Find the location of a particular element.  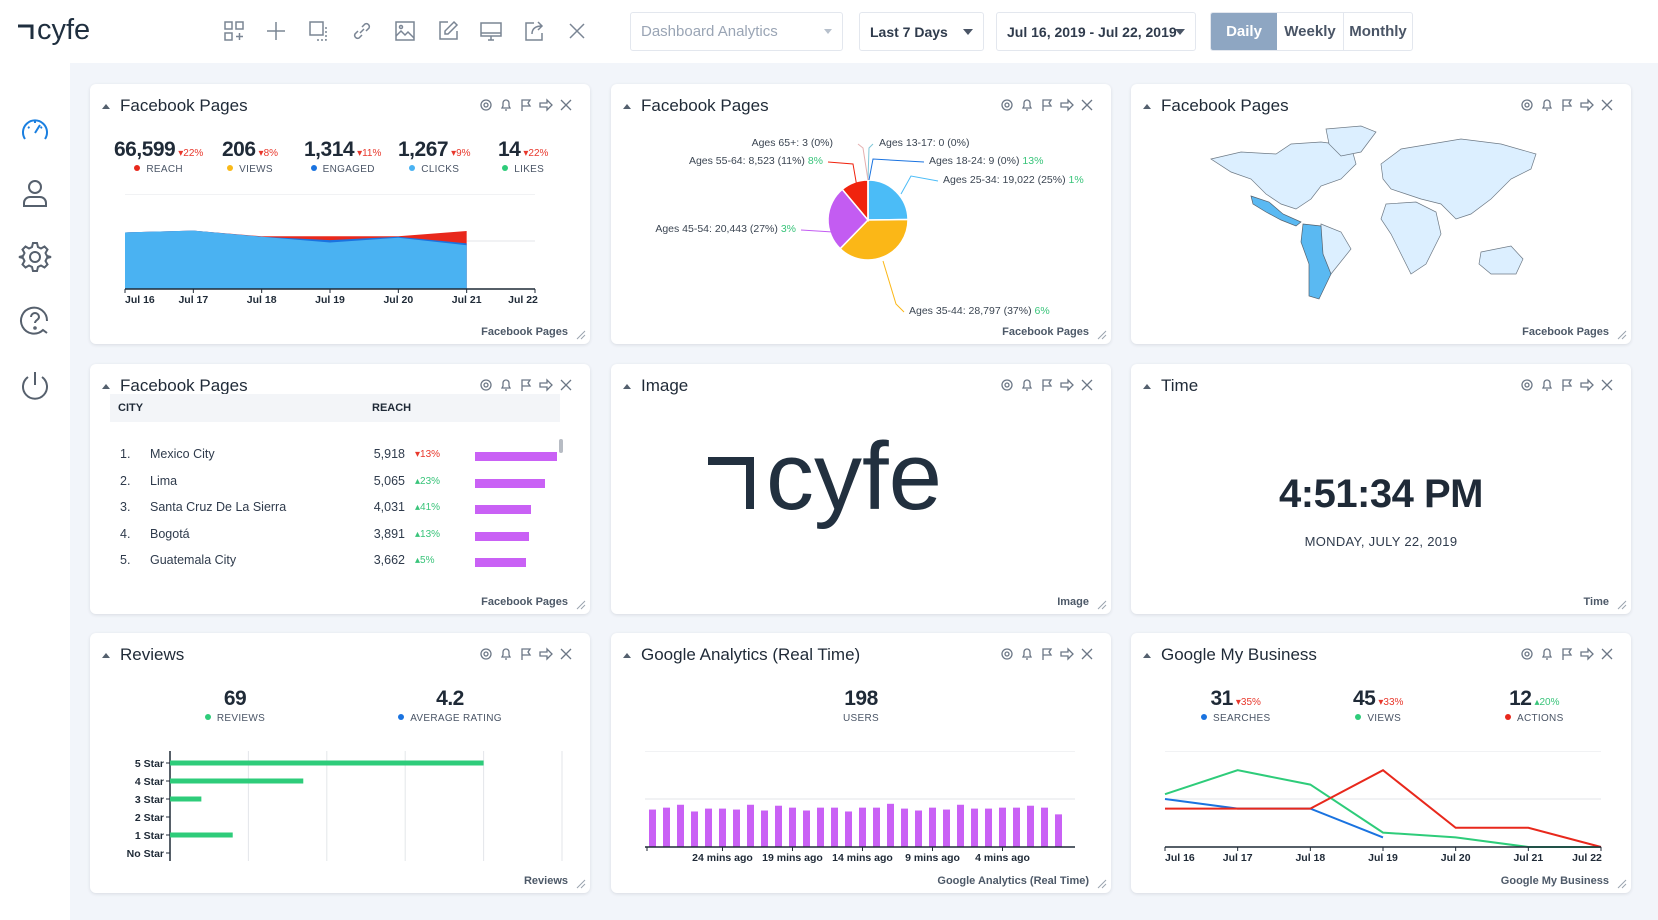

add-widget-icon is located at coordinates (234, 31).